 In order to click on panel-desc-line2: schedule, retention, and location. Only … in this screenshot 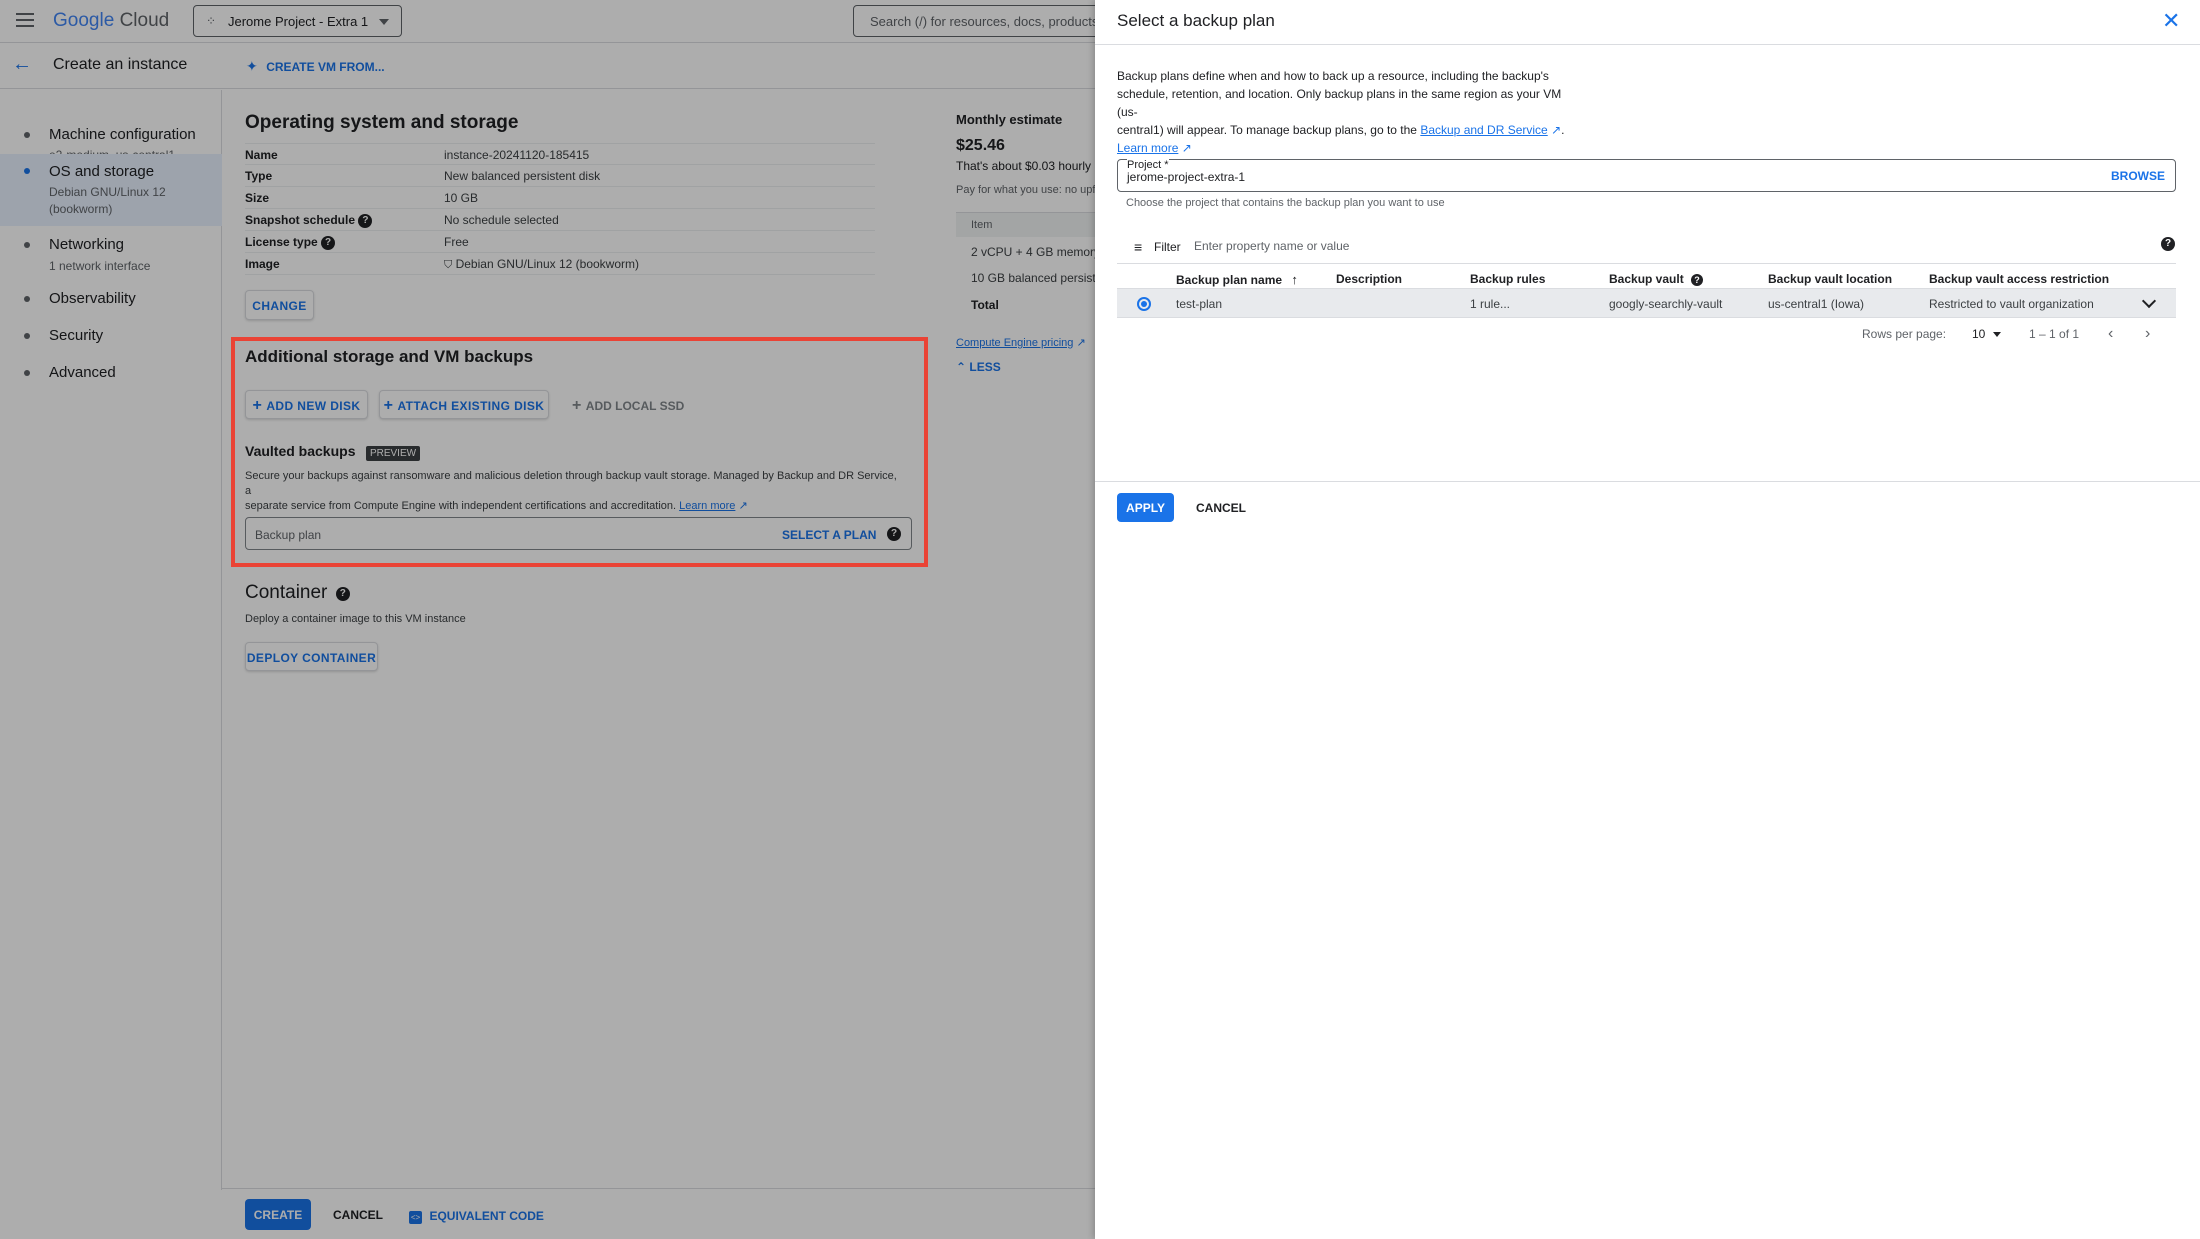, I will do `click(1339, 103)`.